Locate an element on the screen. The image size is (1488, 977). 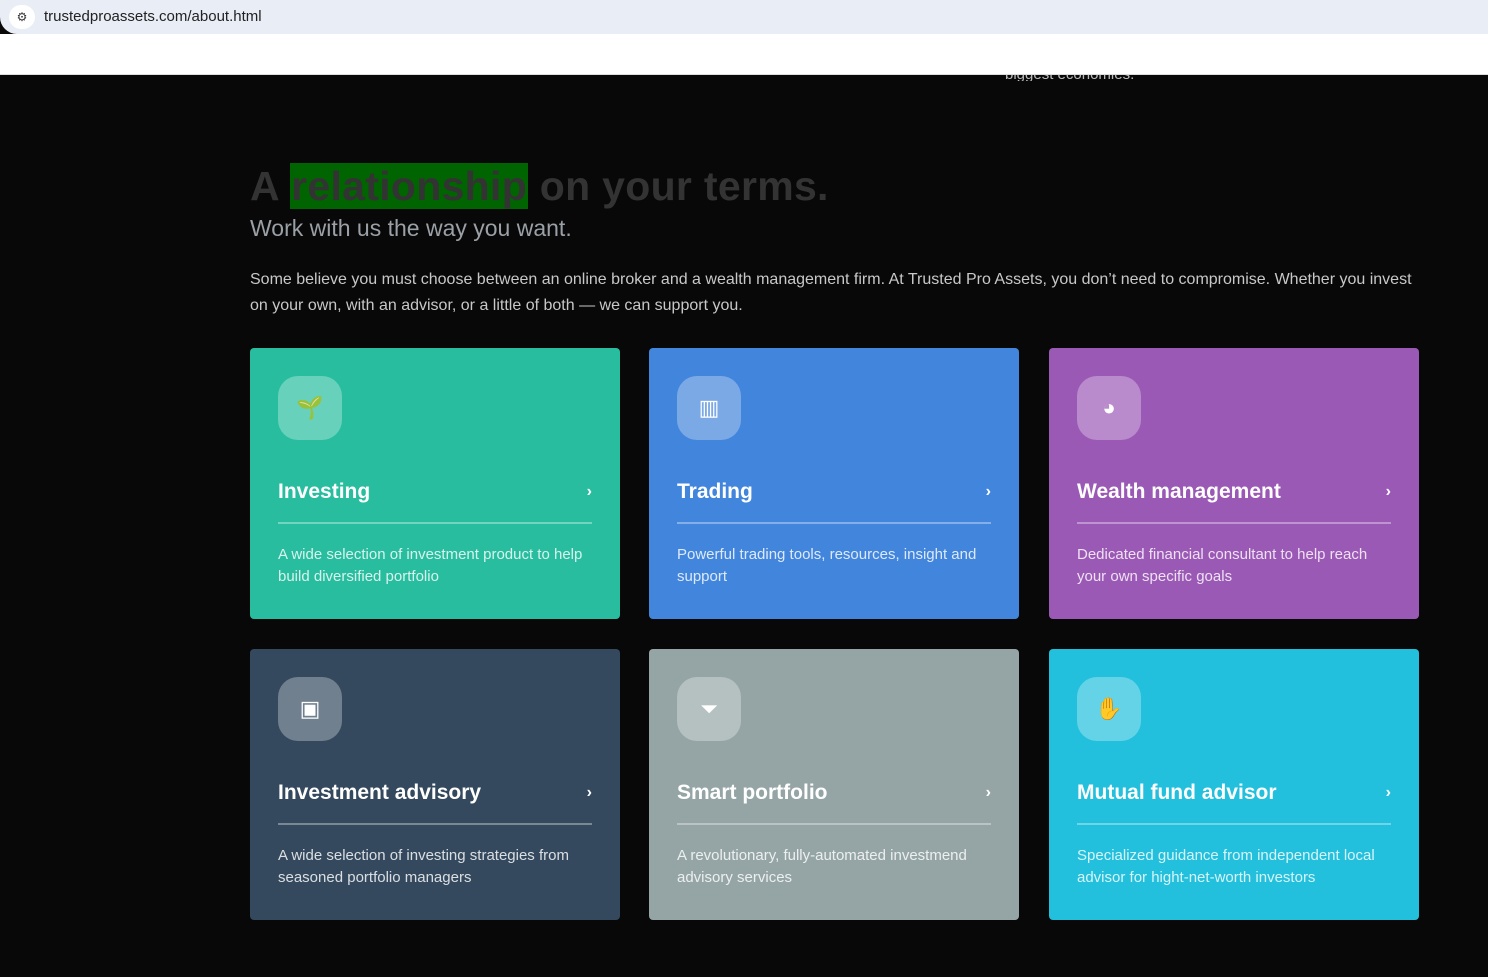
url-text: trustedproassets.com/about.html is located at coordinates (153, 16).